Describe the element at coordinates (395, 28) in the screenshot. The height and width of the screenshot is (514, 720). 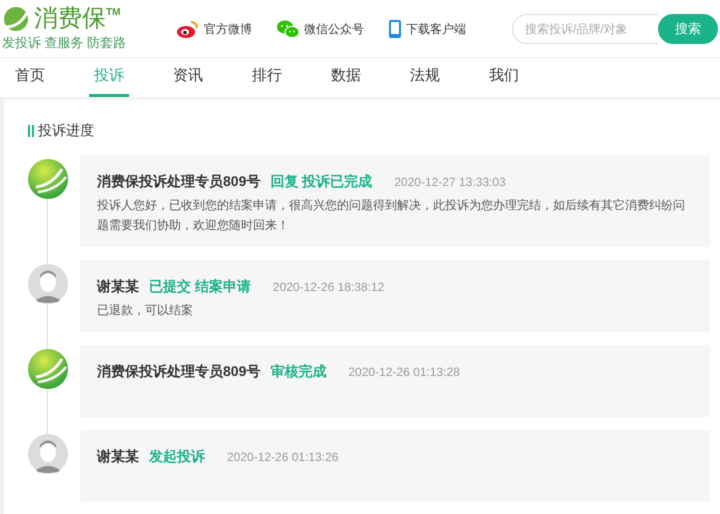
I see `phone-icon` at that location.